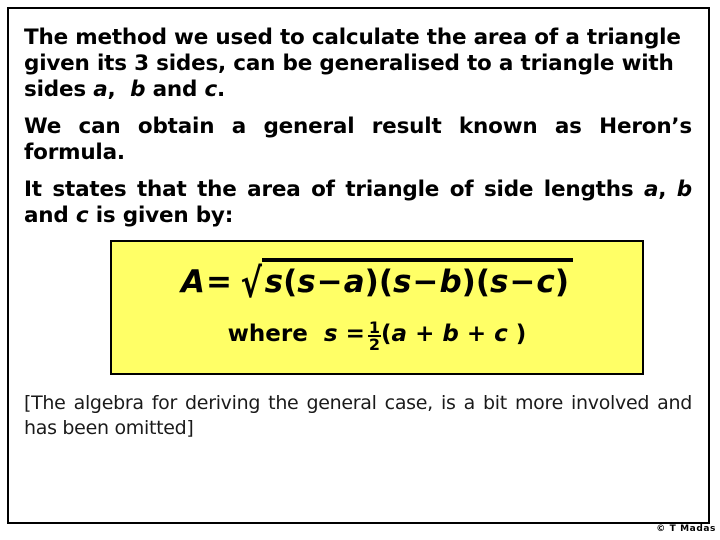 The height and width of the screenshot is (540, 720). I want to click on where-close-paren: ), so click(521, 334).